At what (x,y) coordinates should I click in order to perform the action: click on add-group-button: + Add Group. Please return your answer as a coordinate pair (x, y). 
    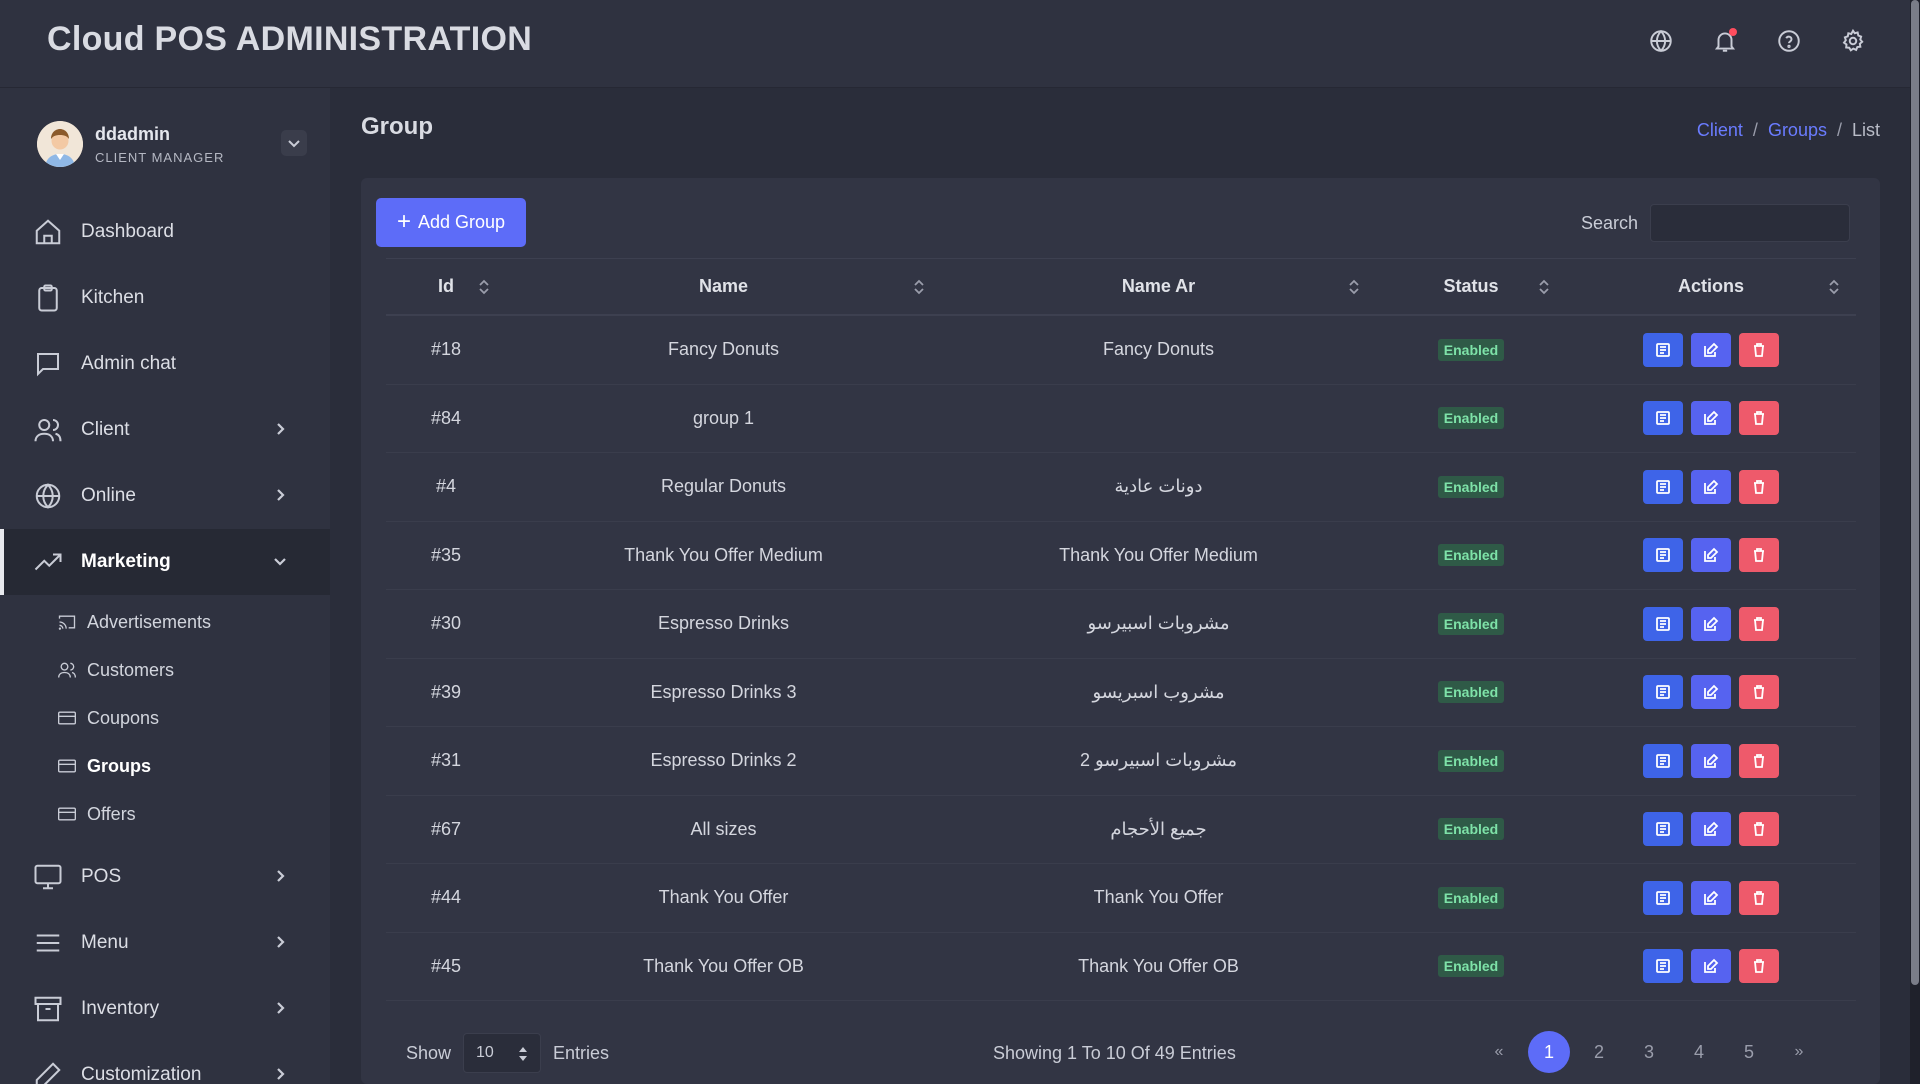
    Looking at the image, I should click on (451, 222).